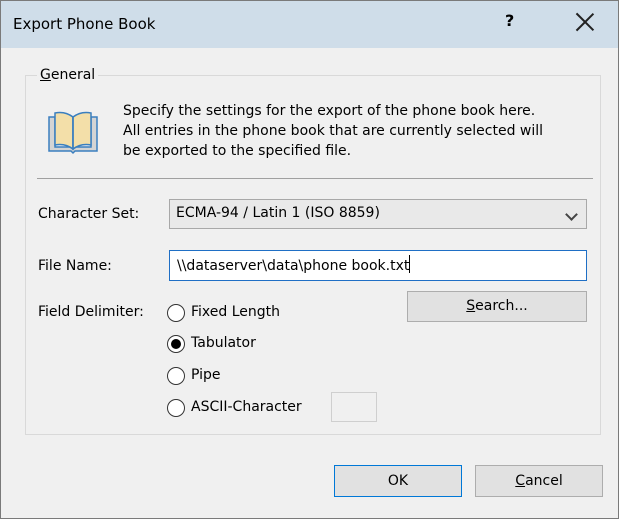  What do you see at coordinates (509, 20) in the screenshot?
I see `help-button: ?` at bounding box center [509, 20].